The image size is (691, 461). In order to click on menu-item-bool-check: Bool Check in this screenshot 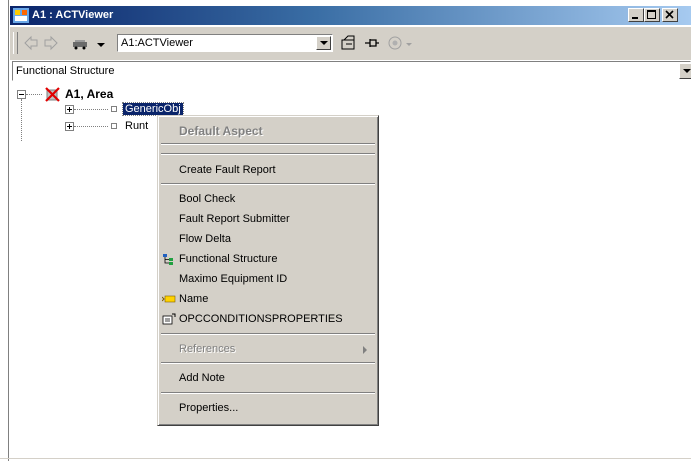, I will do `click(207, 199)`.